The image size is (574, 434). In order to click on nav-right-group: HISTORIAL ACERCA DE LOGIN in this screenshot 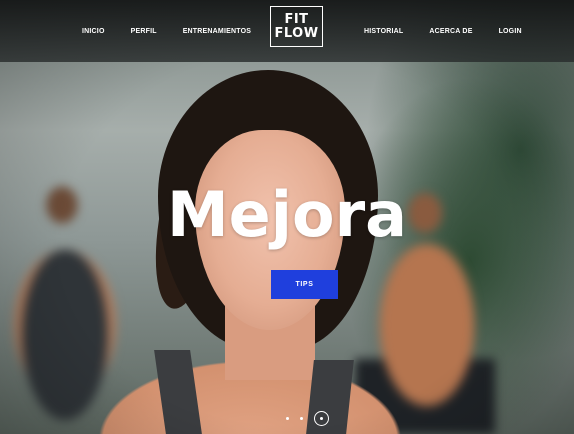, I will do `click(456, 31)`.